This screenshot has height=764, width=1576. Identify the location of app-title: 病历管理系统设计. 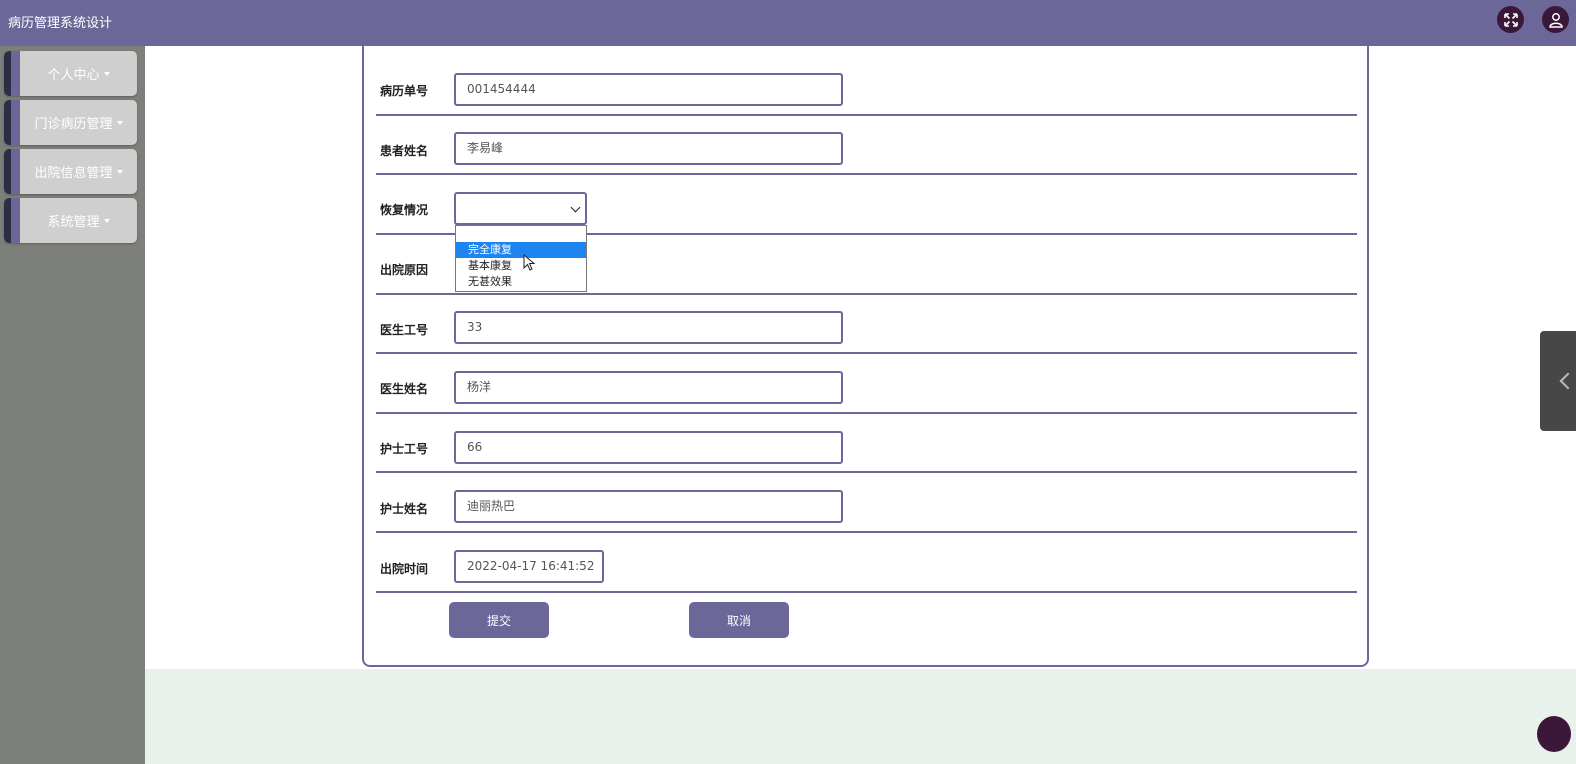
(60, 23).